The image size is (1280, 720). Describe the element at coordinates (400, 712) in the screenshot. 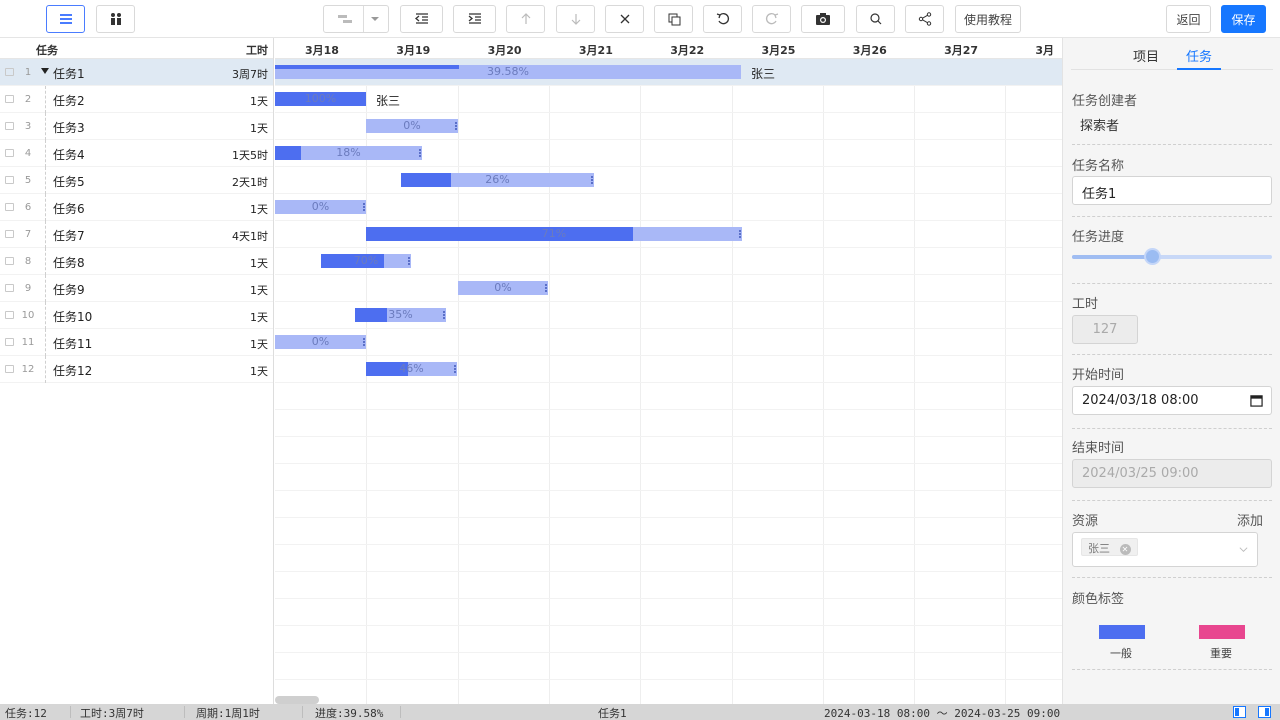

I see `status-separator` at that location.